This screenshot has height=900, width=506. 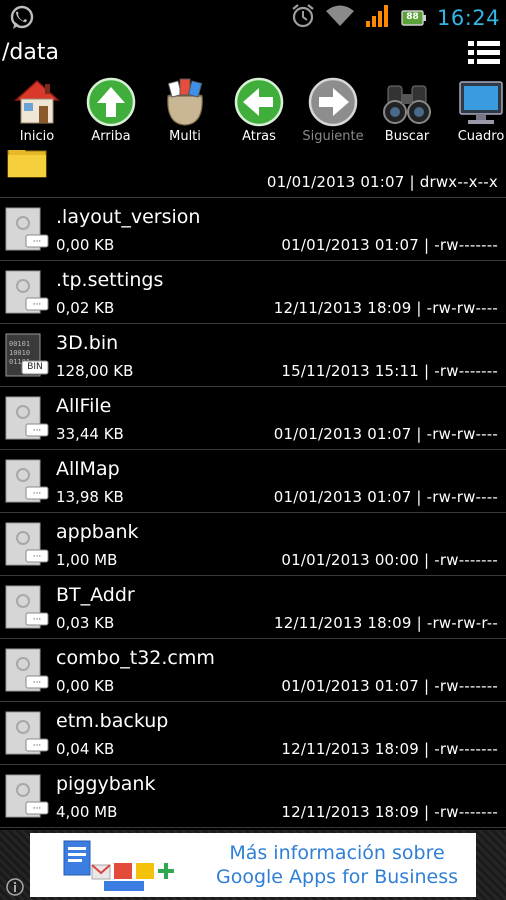 I want to click on home-label: Inicio, so click(x=37, y=136).